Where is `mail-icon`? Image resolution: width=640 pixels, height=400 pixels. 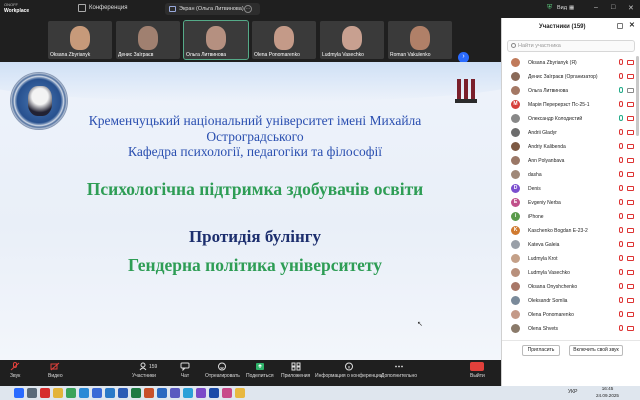 mail-icon is located at coordinates (110, 393).